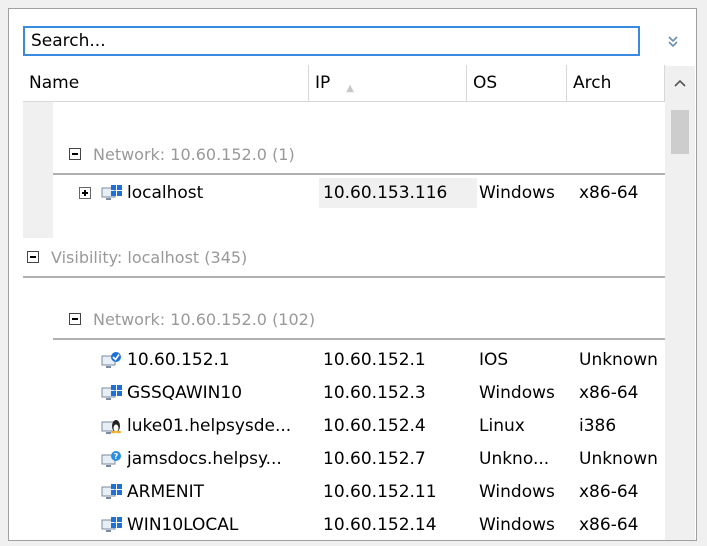 The image size is (707, 546). What do you see at coordinates (165, 193) in the screenshot?
I see `device-name: localhost` at bounding box center [165, 193].